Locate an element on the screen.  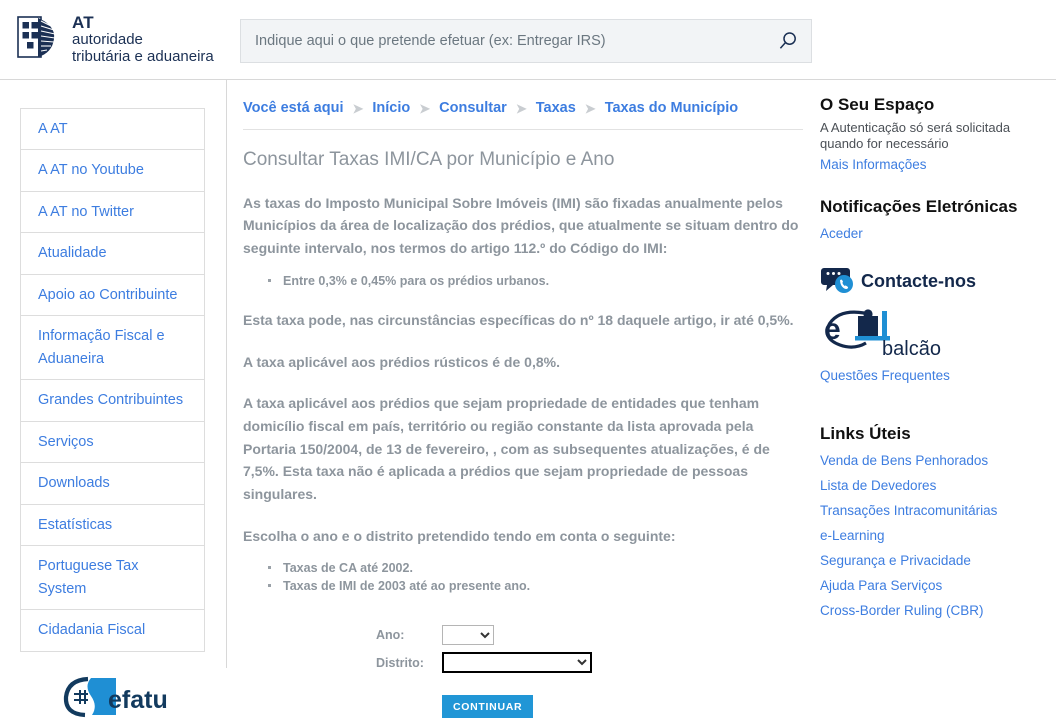
brand-line-1: AT is located at coordinates (83, 22).